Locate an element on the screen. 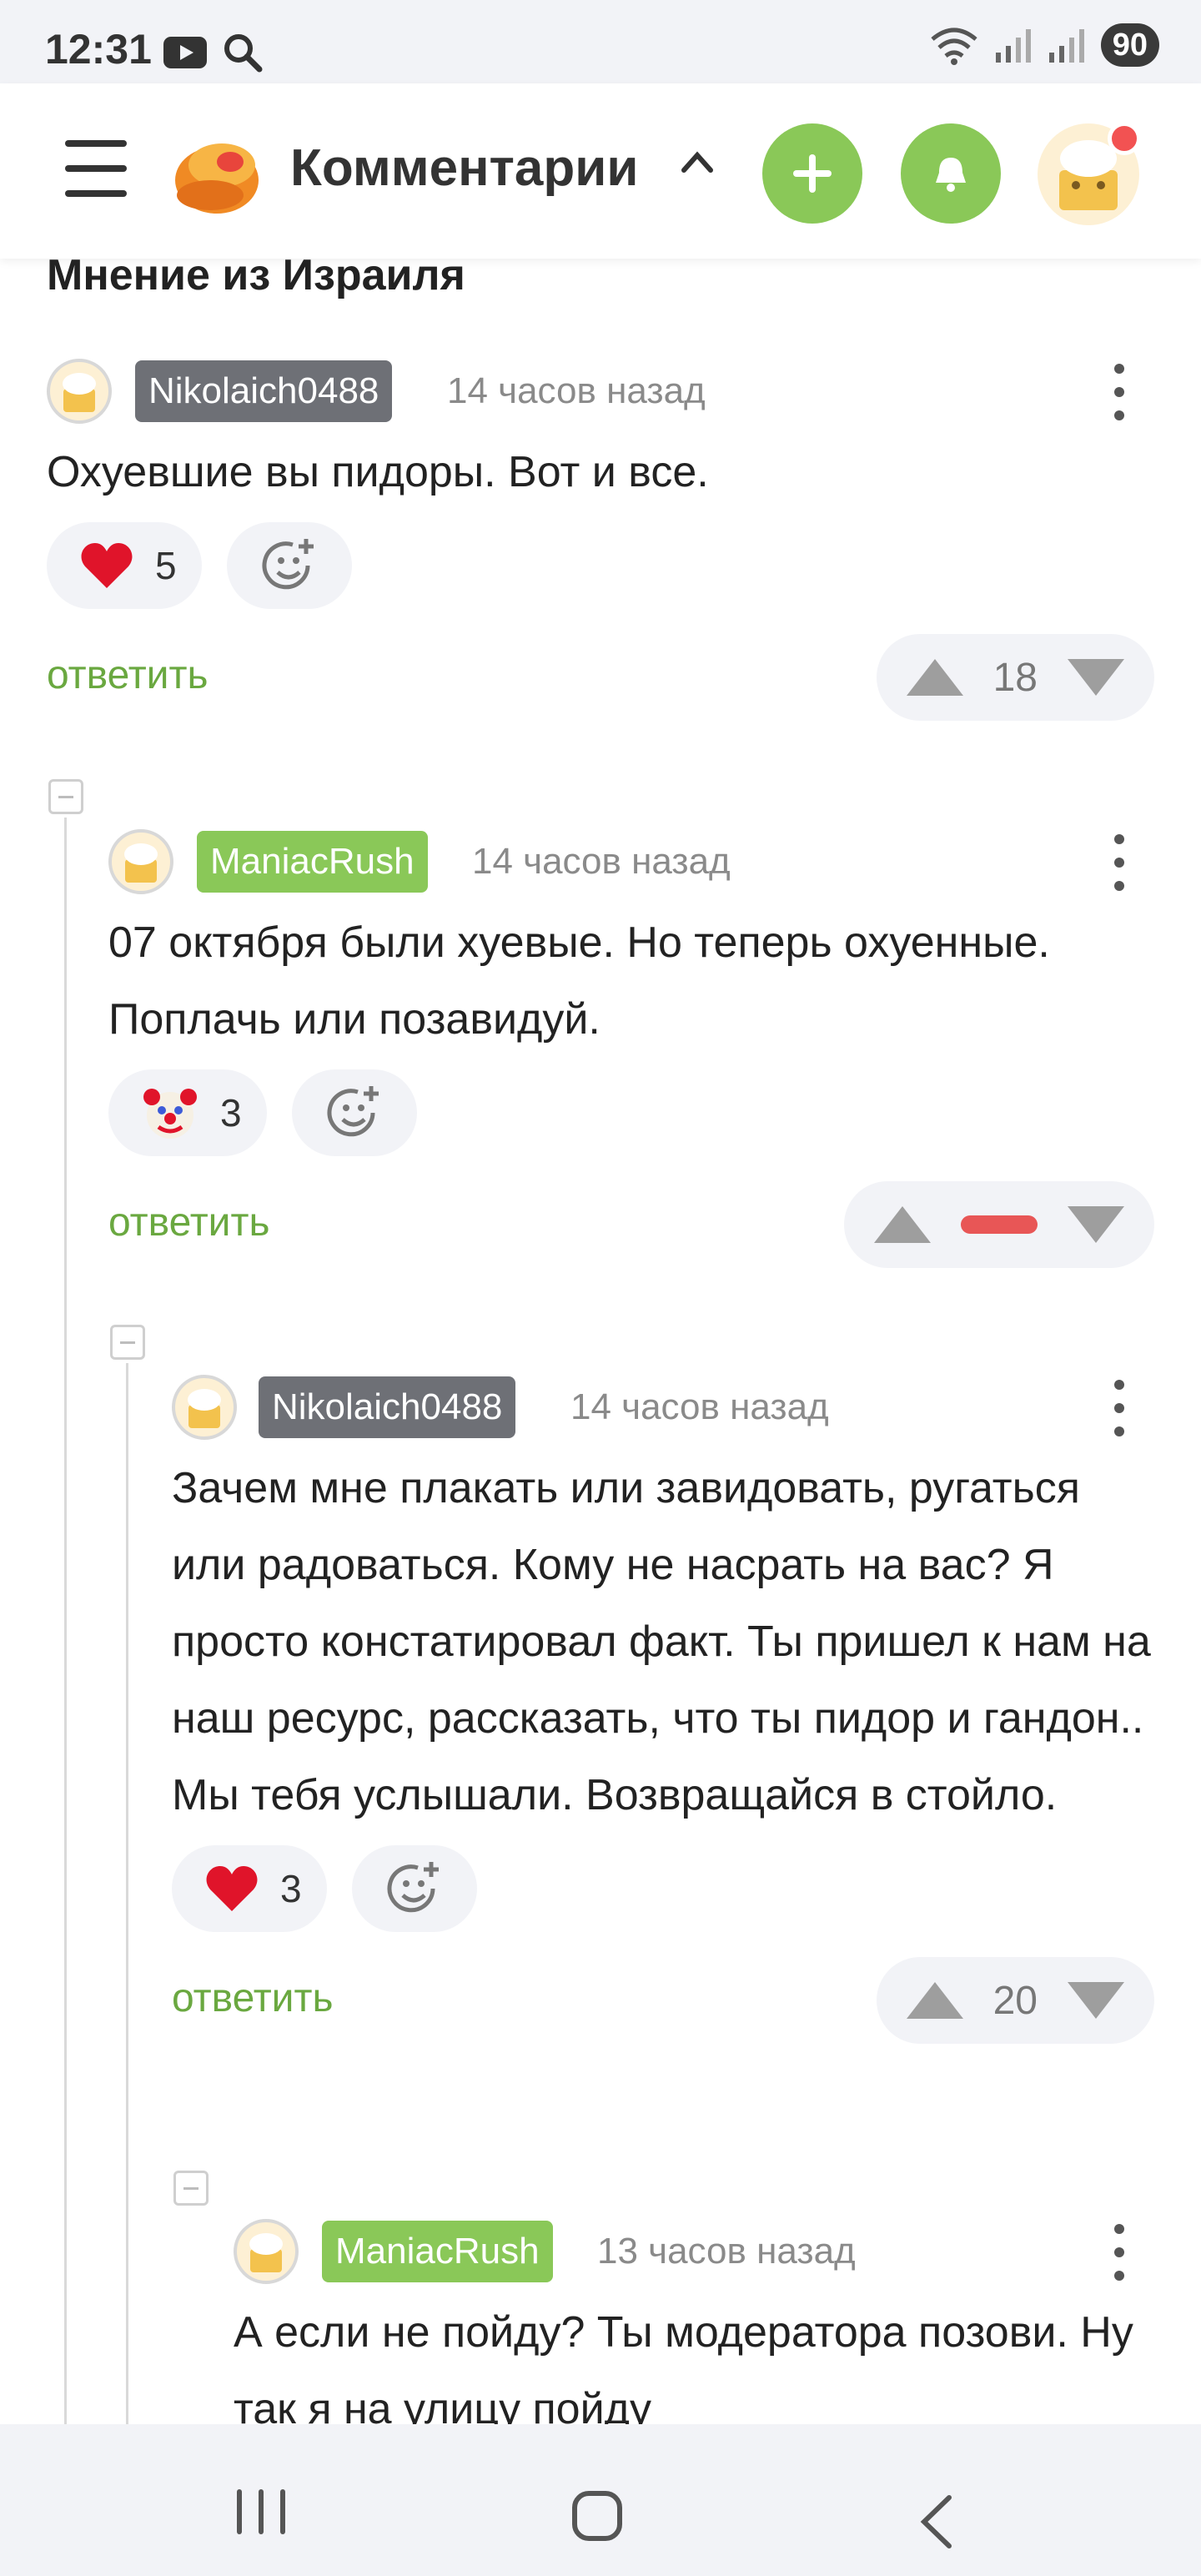 This screenshot has height=2576, width=1201. reaction-heart: 3 is located at coordinates (250, 1888).